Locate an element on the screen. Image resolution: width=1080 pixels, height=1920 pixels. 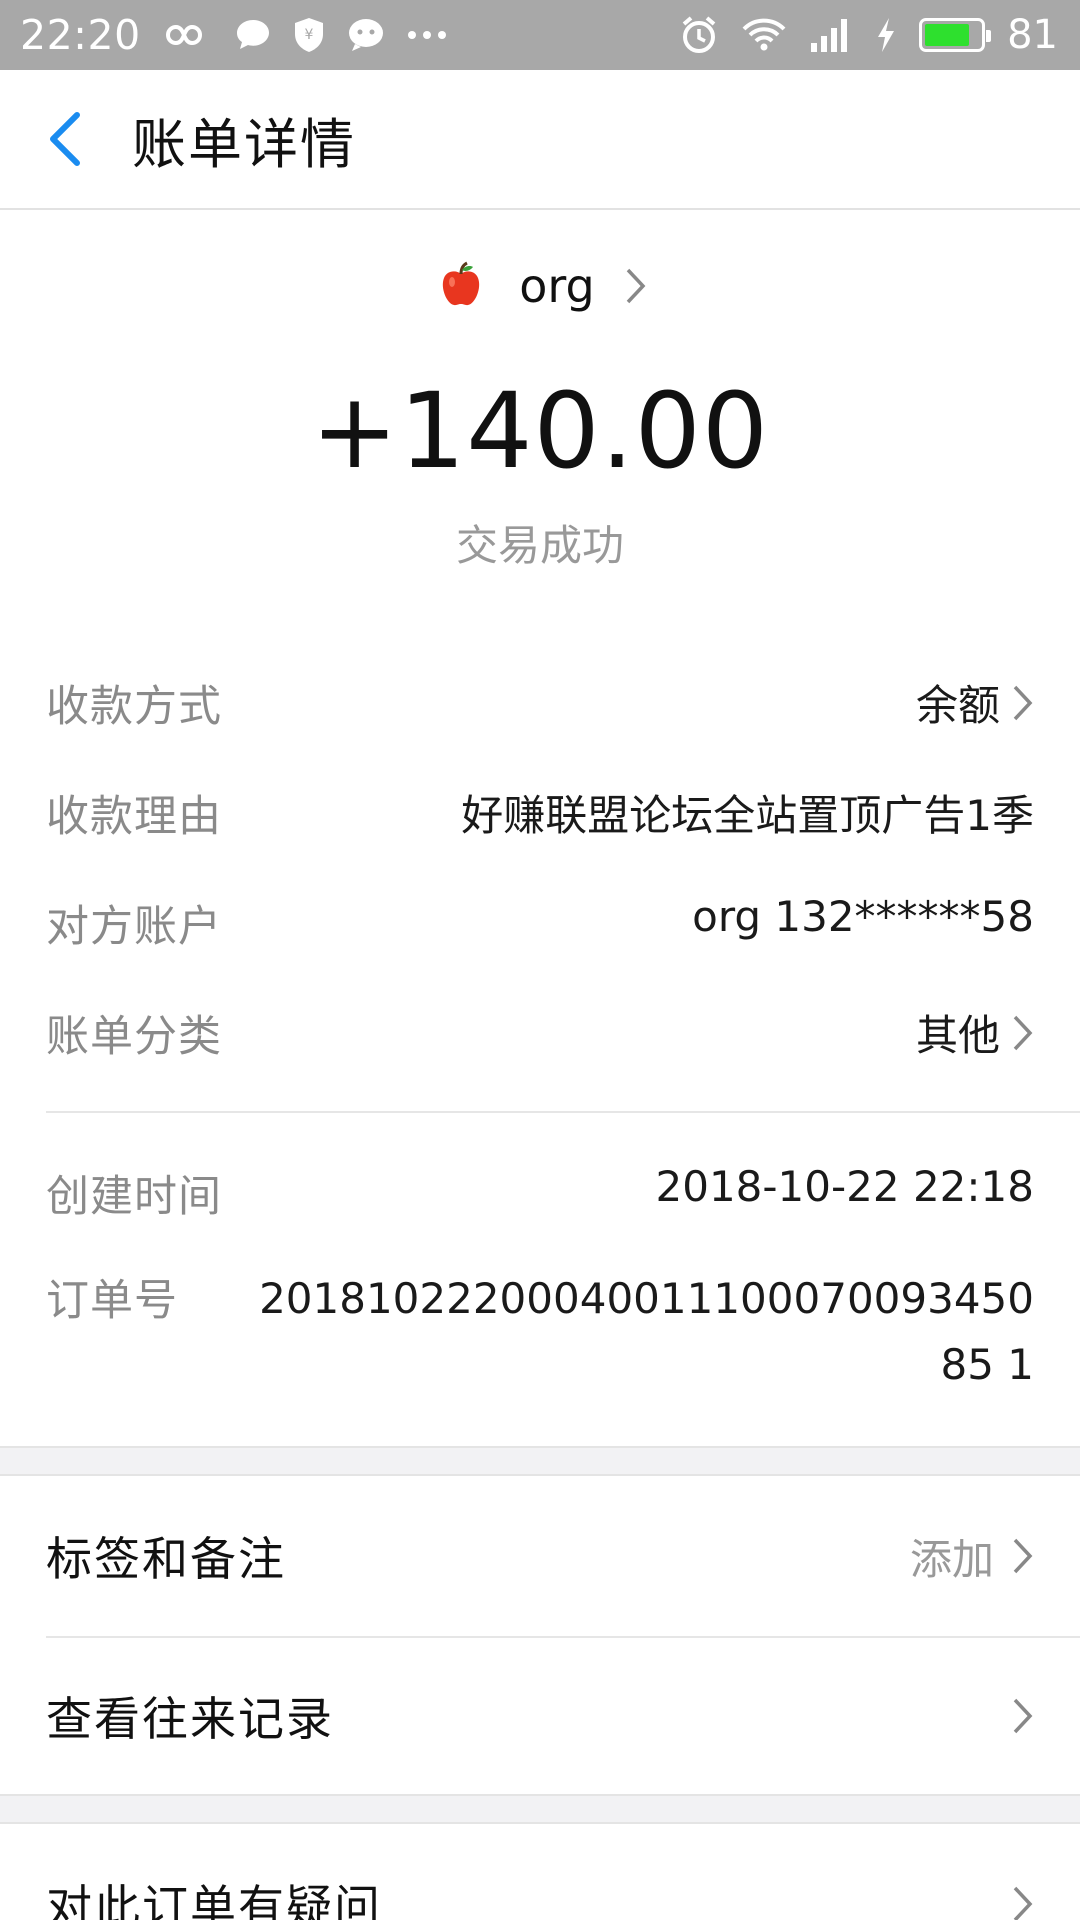
divider is located at coordinates (563, 1112).